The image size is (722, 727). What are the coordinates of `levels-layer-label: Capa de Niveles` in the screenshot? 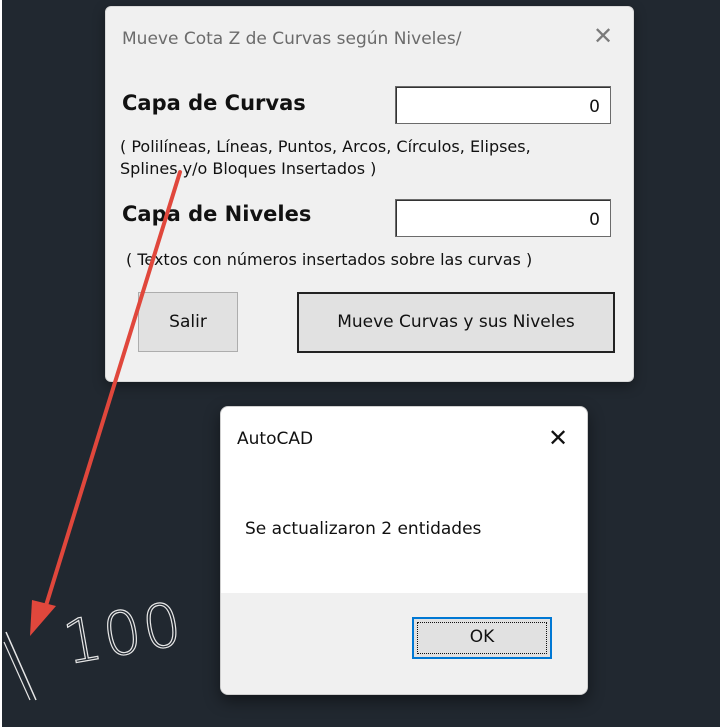 It's located at (217, 214).